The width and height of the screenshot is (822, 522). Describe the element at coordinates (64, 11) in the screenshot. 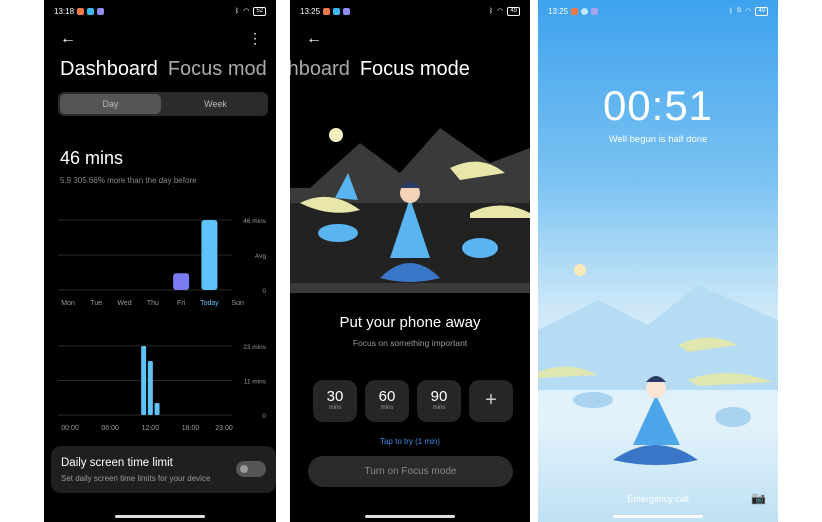

I see `status-time: 13:18` at that location.